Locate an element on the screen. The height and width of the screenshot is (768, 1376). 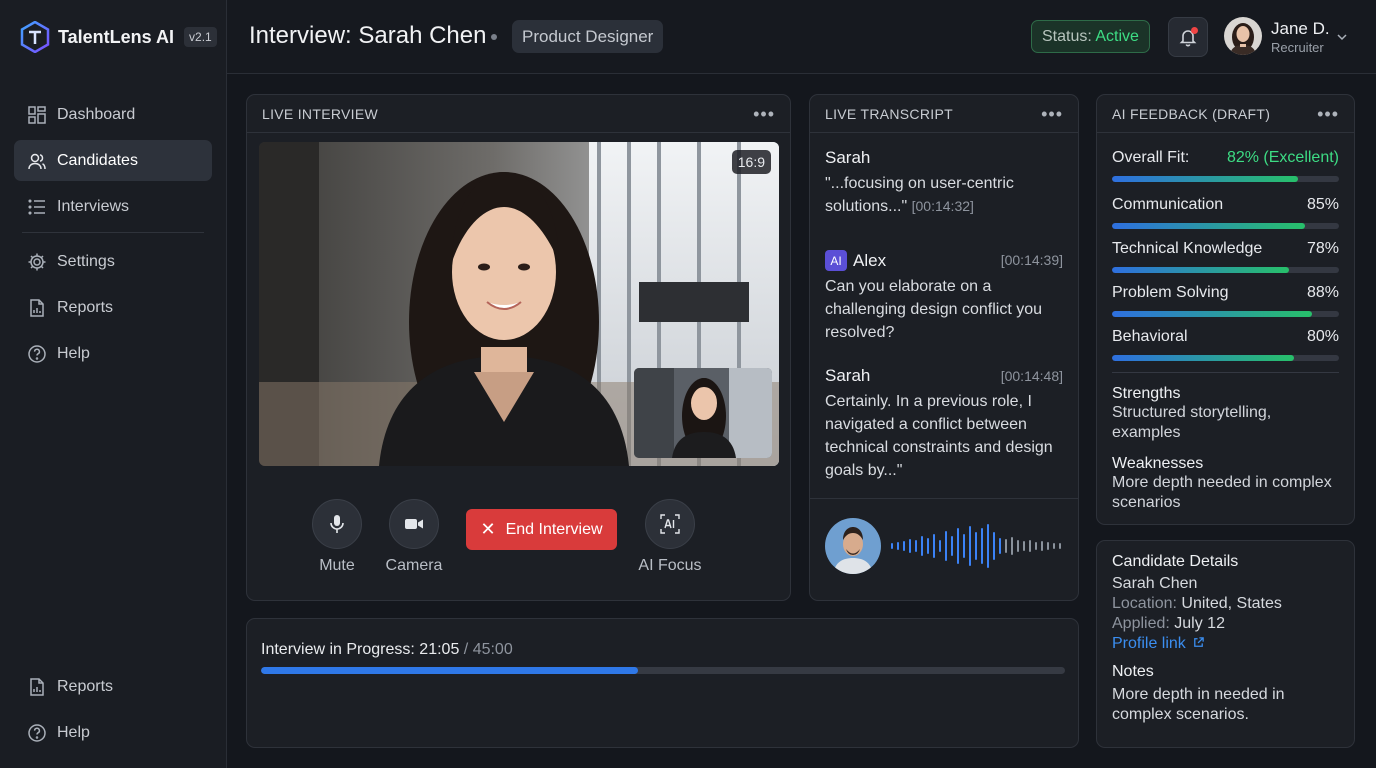
external-link-icon is located at coordinates (1199, 642).